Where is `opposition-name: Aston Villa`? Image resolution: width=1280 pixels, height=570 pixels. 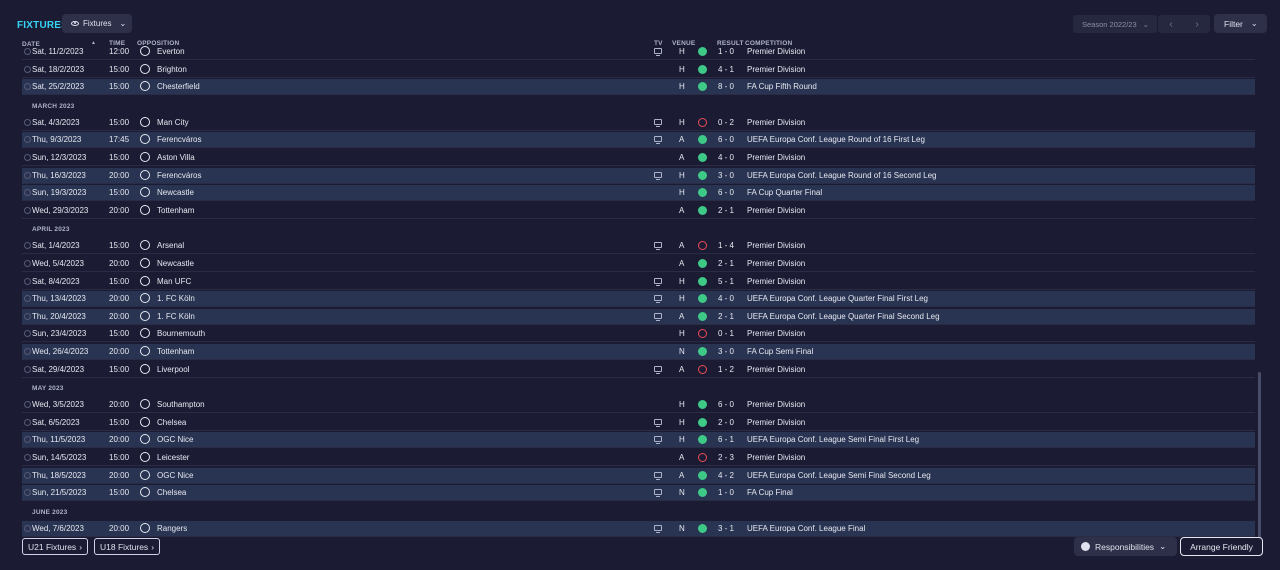
opposition-name: Aston Villa is located at coordinates (176, 157).